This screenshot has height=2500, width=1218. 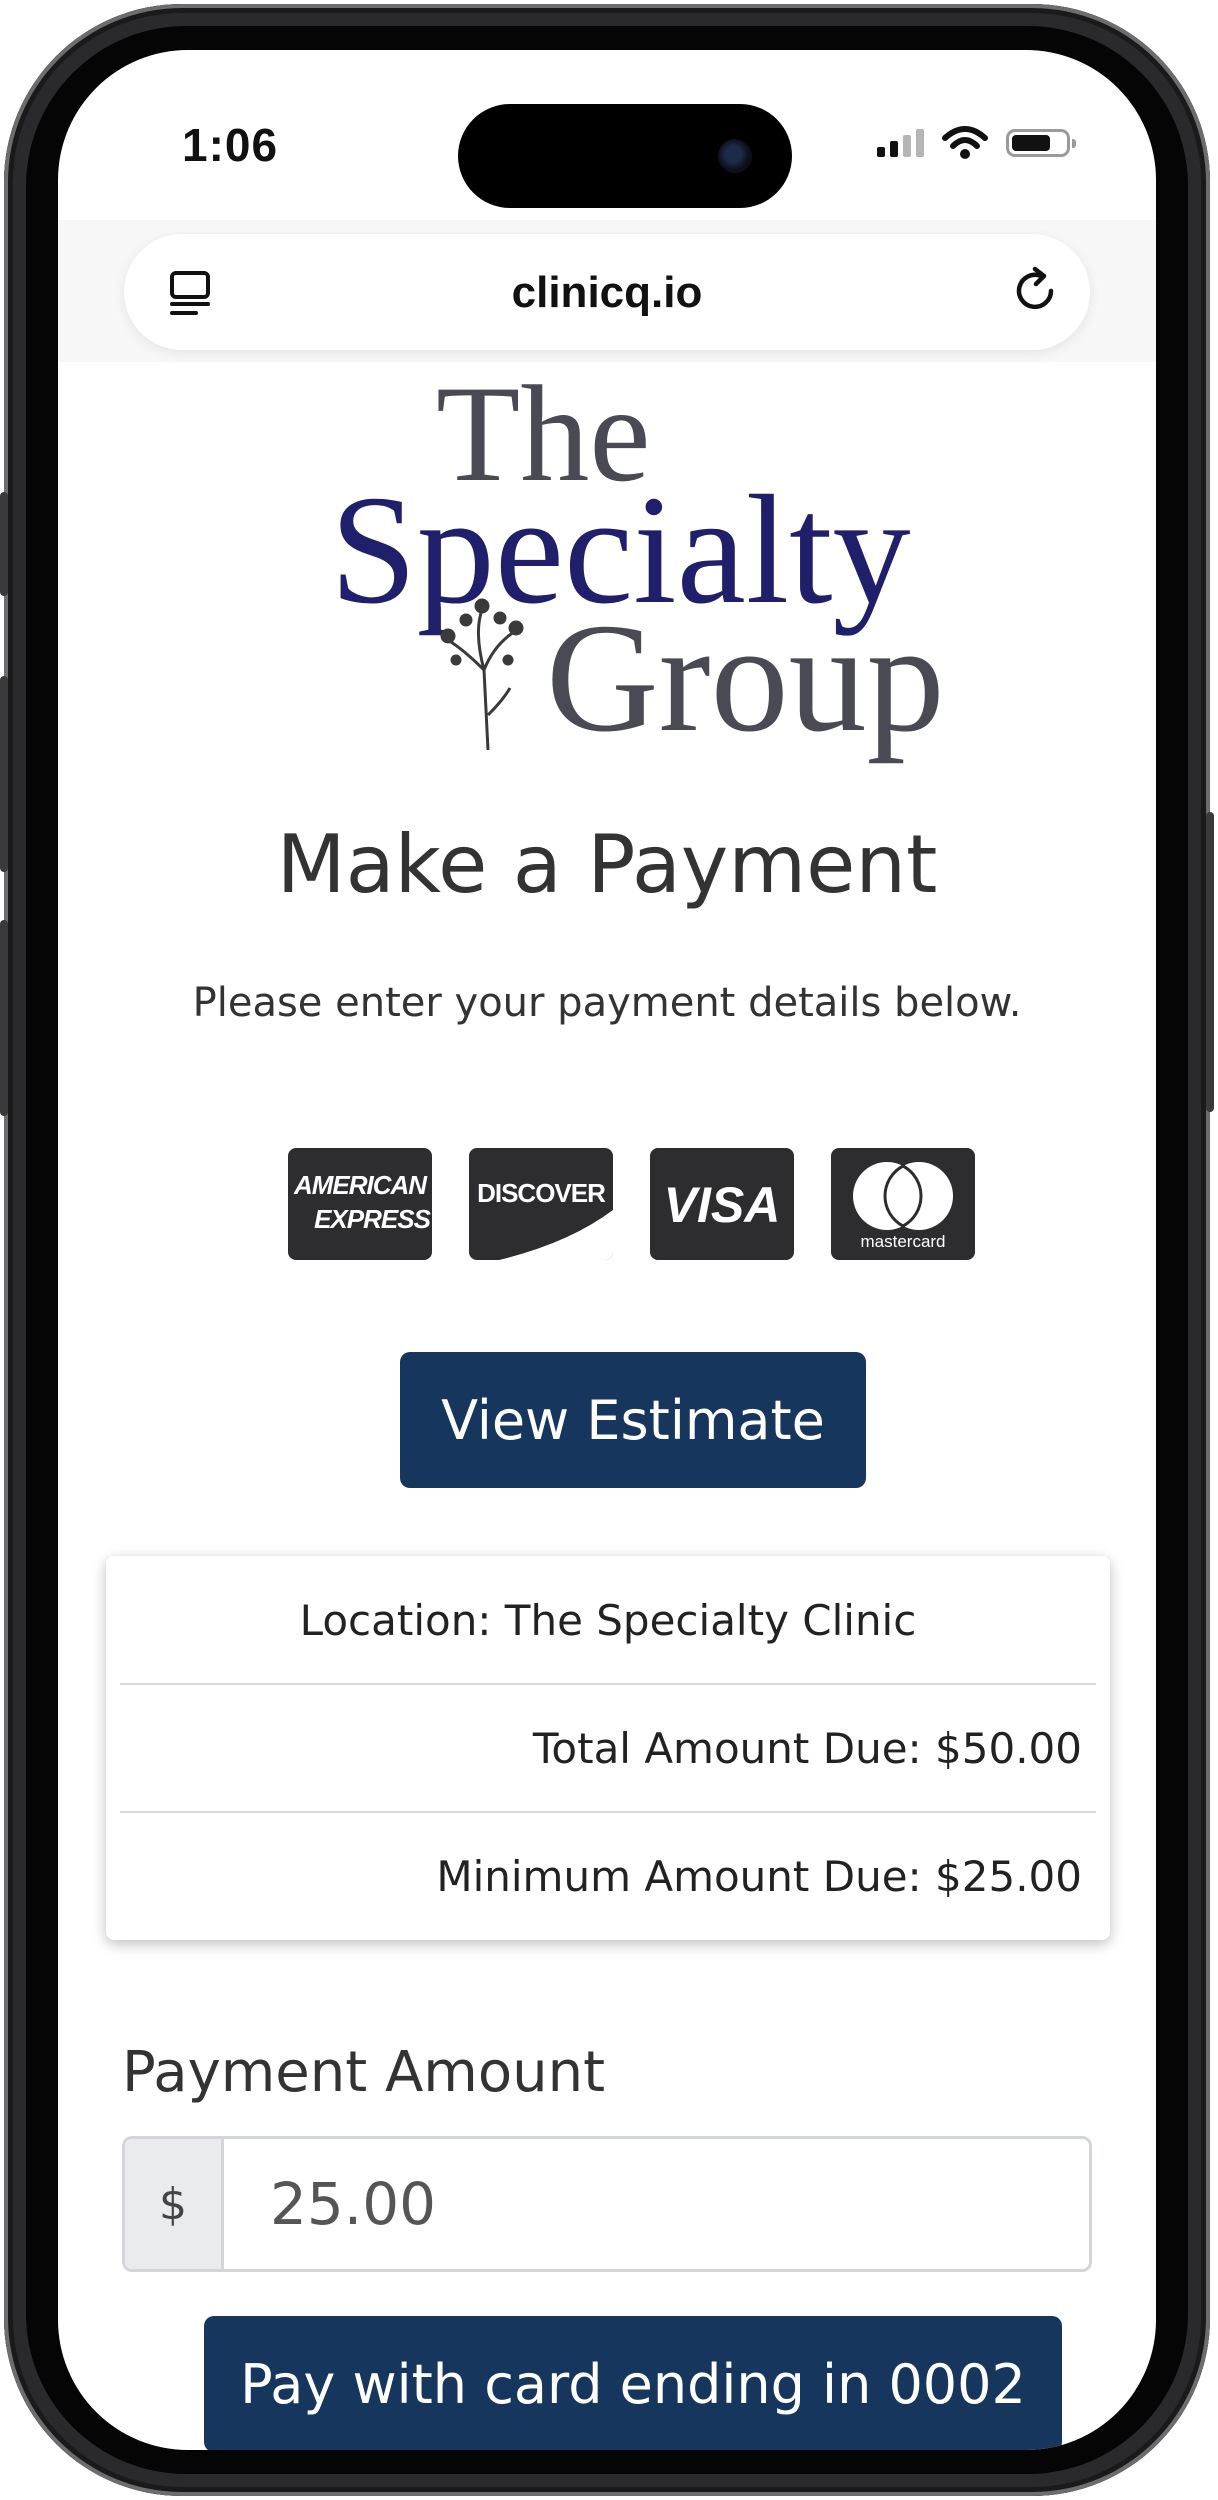 What do you see at coordinates (607, 1003) in the screenshot?
I see `page-subtitle: Please enter your payment details below.` at bounding box center [607, 1003].